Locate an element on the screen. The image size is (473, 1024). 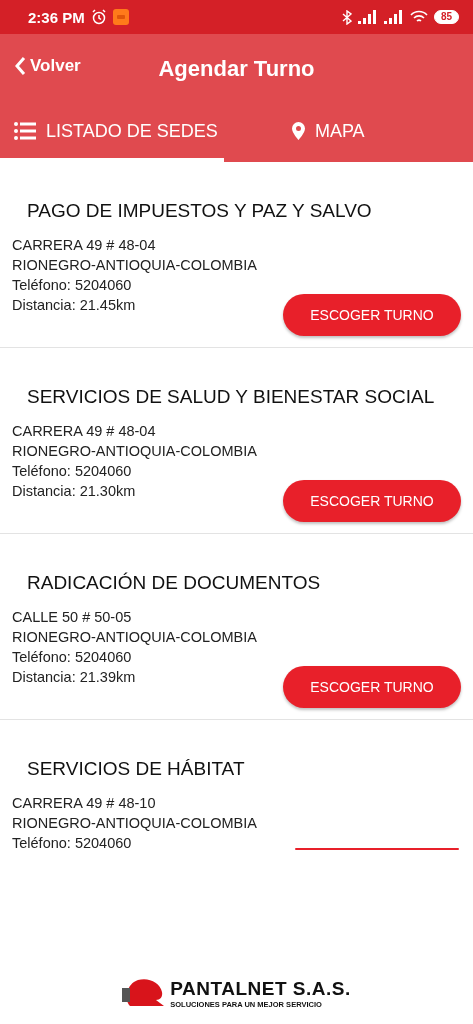
location-pin-icon is located at coordinates (298, 131).